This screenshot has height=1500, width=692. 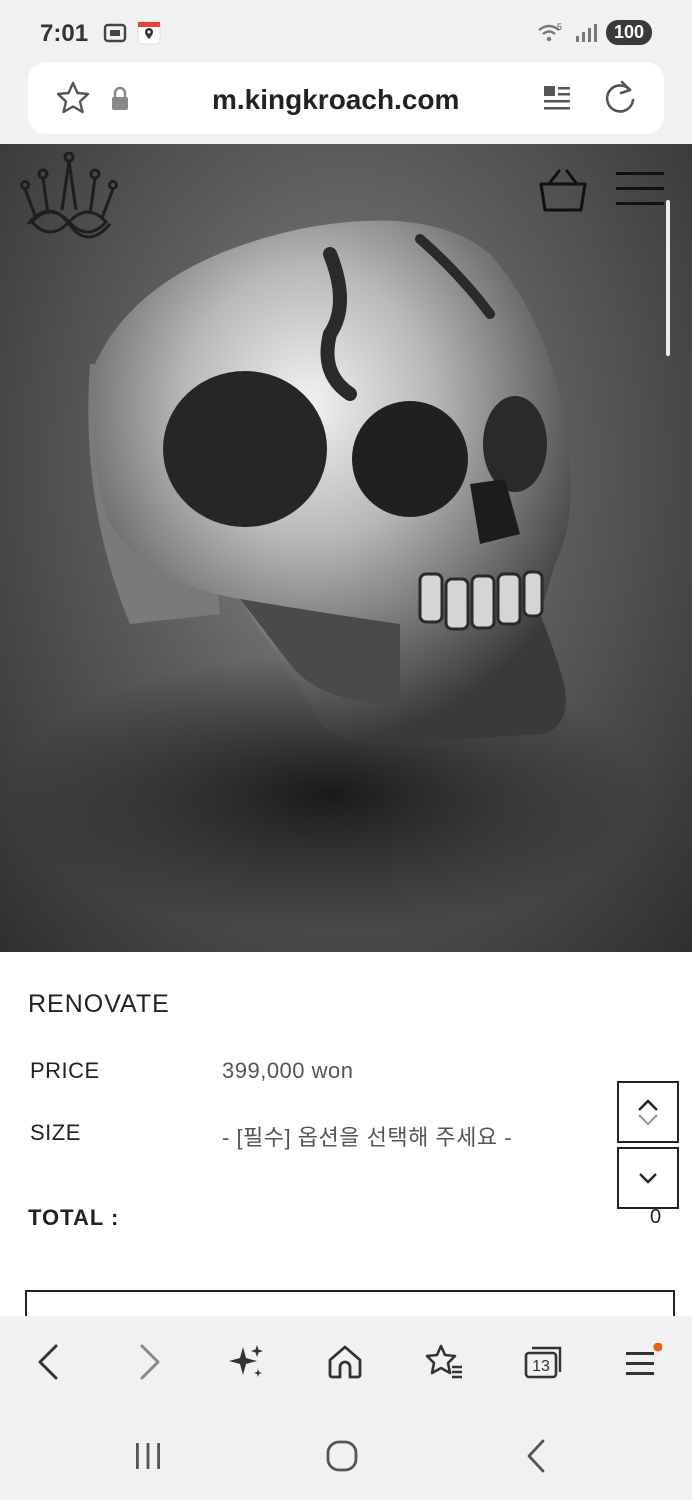 What do you see at coordinates (620, 98) in the screenshot?
I see `refresh-icon` at bounding box center [620, 98].